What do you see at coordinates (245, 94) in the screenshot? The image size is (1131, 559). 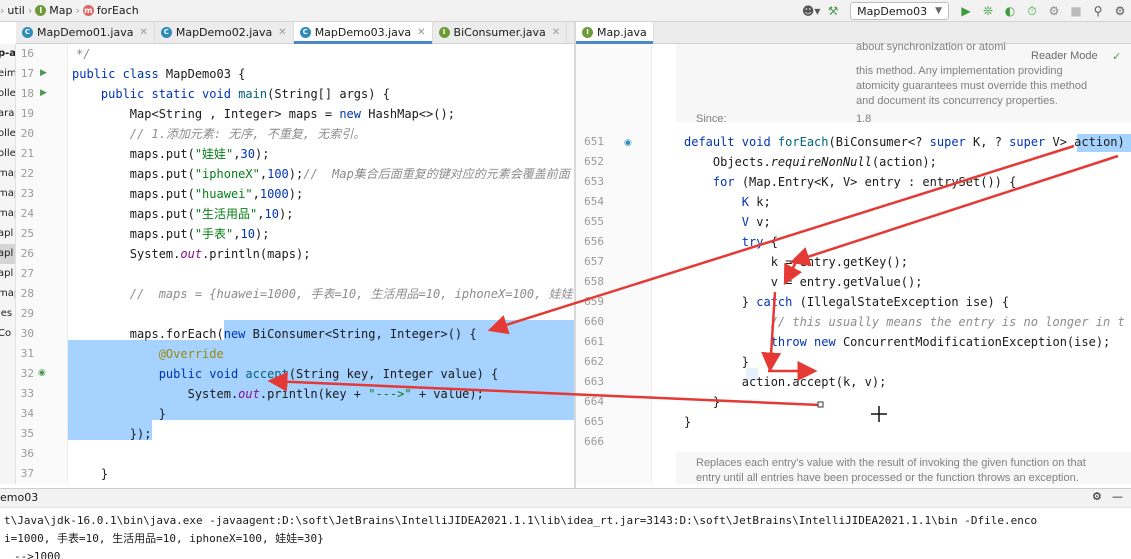 I see `code-line: public static void main(String[] args) {` at bounding box center [245, 94].